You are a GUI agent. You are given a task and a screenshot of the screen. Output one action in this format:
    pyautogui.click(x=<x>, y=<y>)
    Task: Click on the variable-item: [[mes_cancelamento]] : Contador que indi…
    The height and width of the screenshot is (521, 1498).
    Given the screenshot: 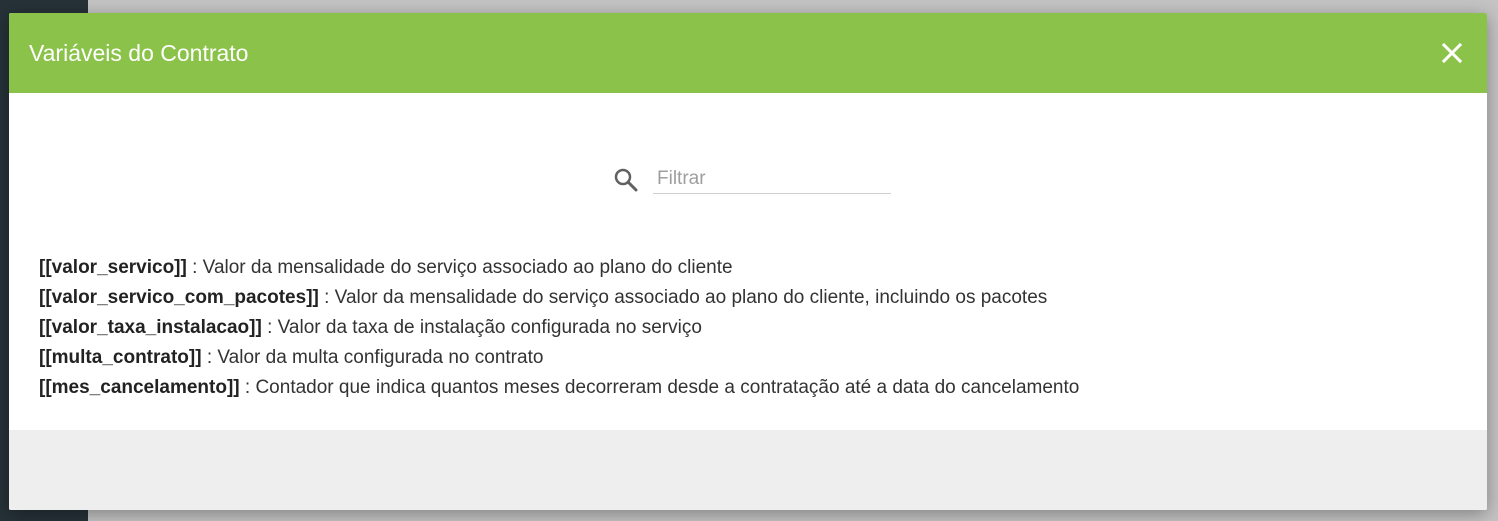 What is the action you would take?
    pyautogui.click(x=559, y=388)
    